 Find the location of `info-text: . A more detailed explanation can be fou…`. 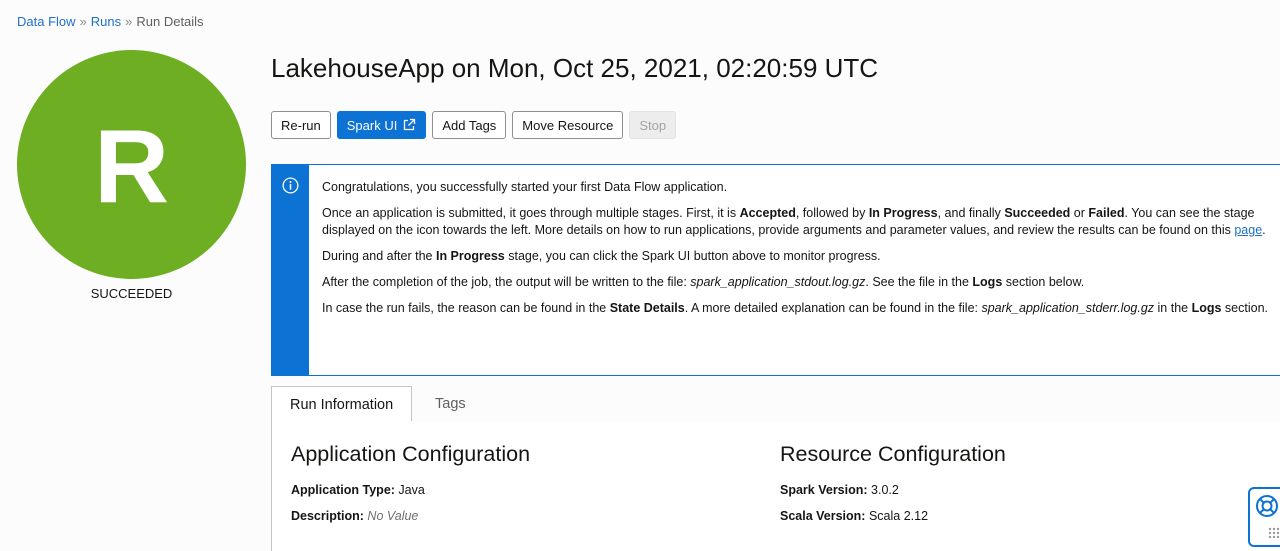

info-text: . A more detailed explanation can be fou… is located at coordinates (833, 308).